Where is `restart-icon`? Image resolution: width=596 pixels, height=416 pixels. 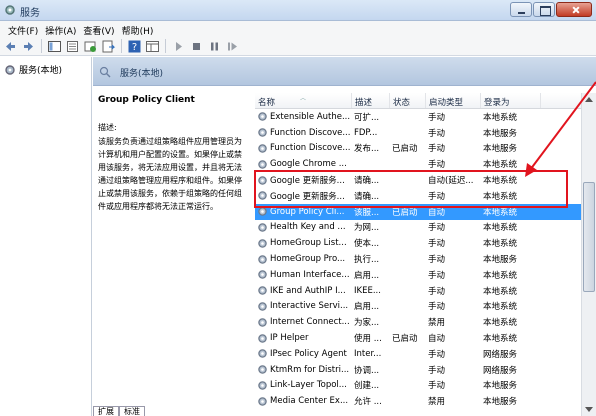 restart-icon is located at coordinates (232, 46).